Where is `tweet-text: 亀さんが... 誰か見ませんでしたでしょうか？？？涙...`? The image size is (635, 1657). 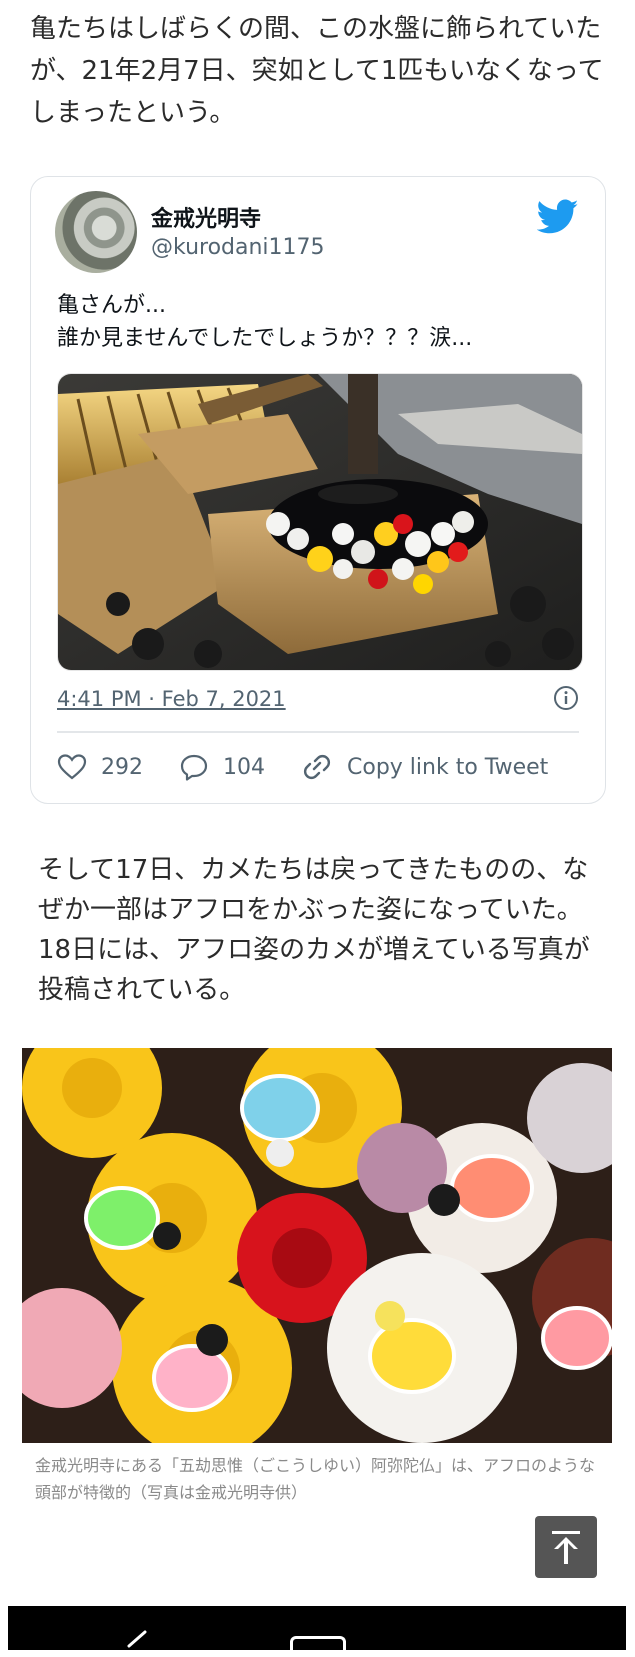 tweet-text: 亀さんが... 誰か見ませんでしたでしょうか？？？涙... is located at coordinates (317, 322).